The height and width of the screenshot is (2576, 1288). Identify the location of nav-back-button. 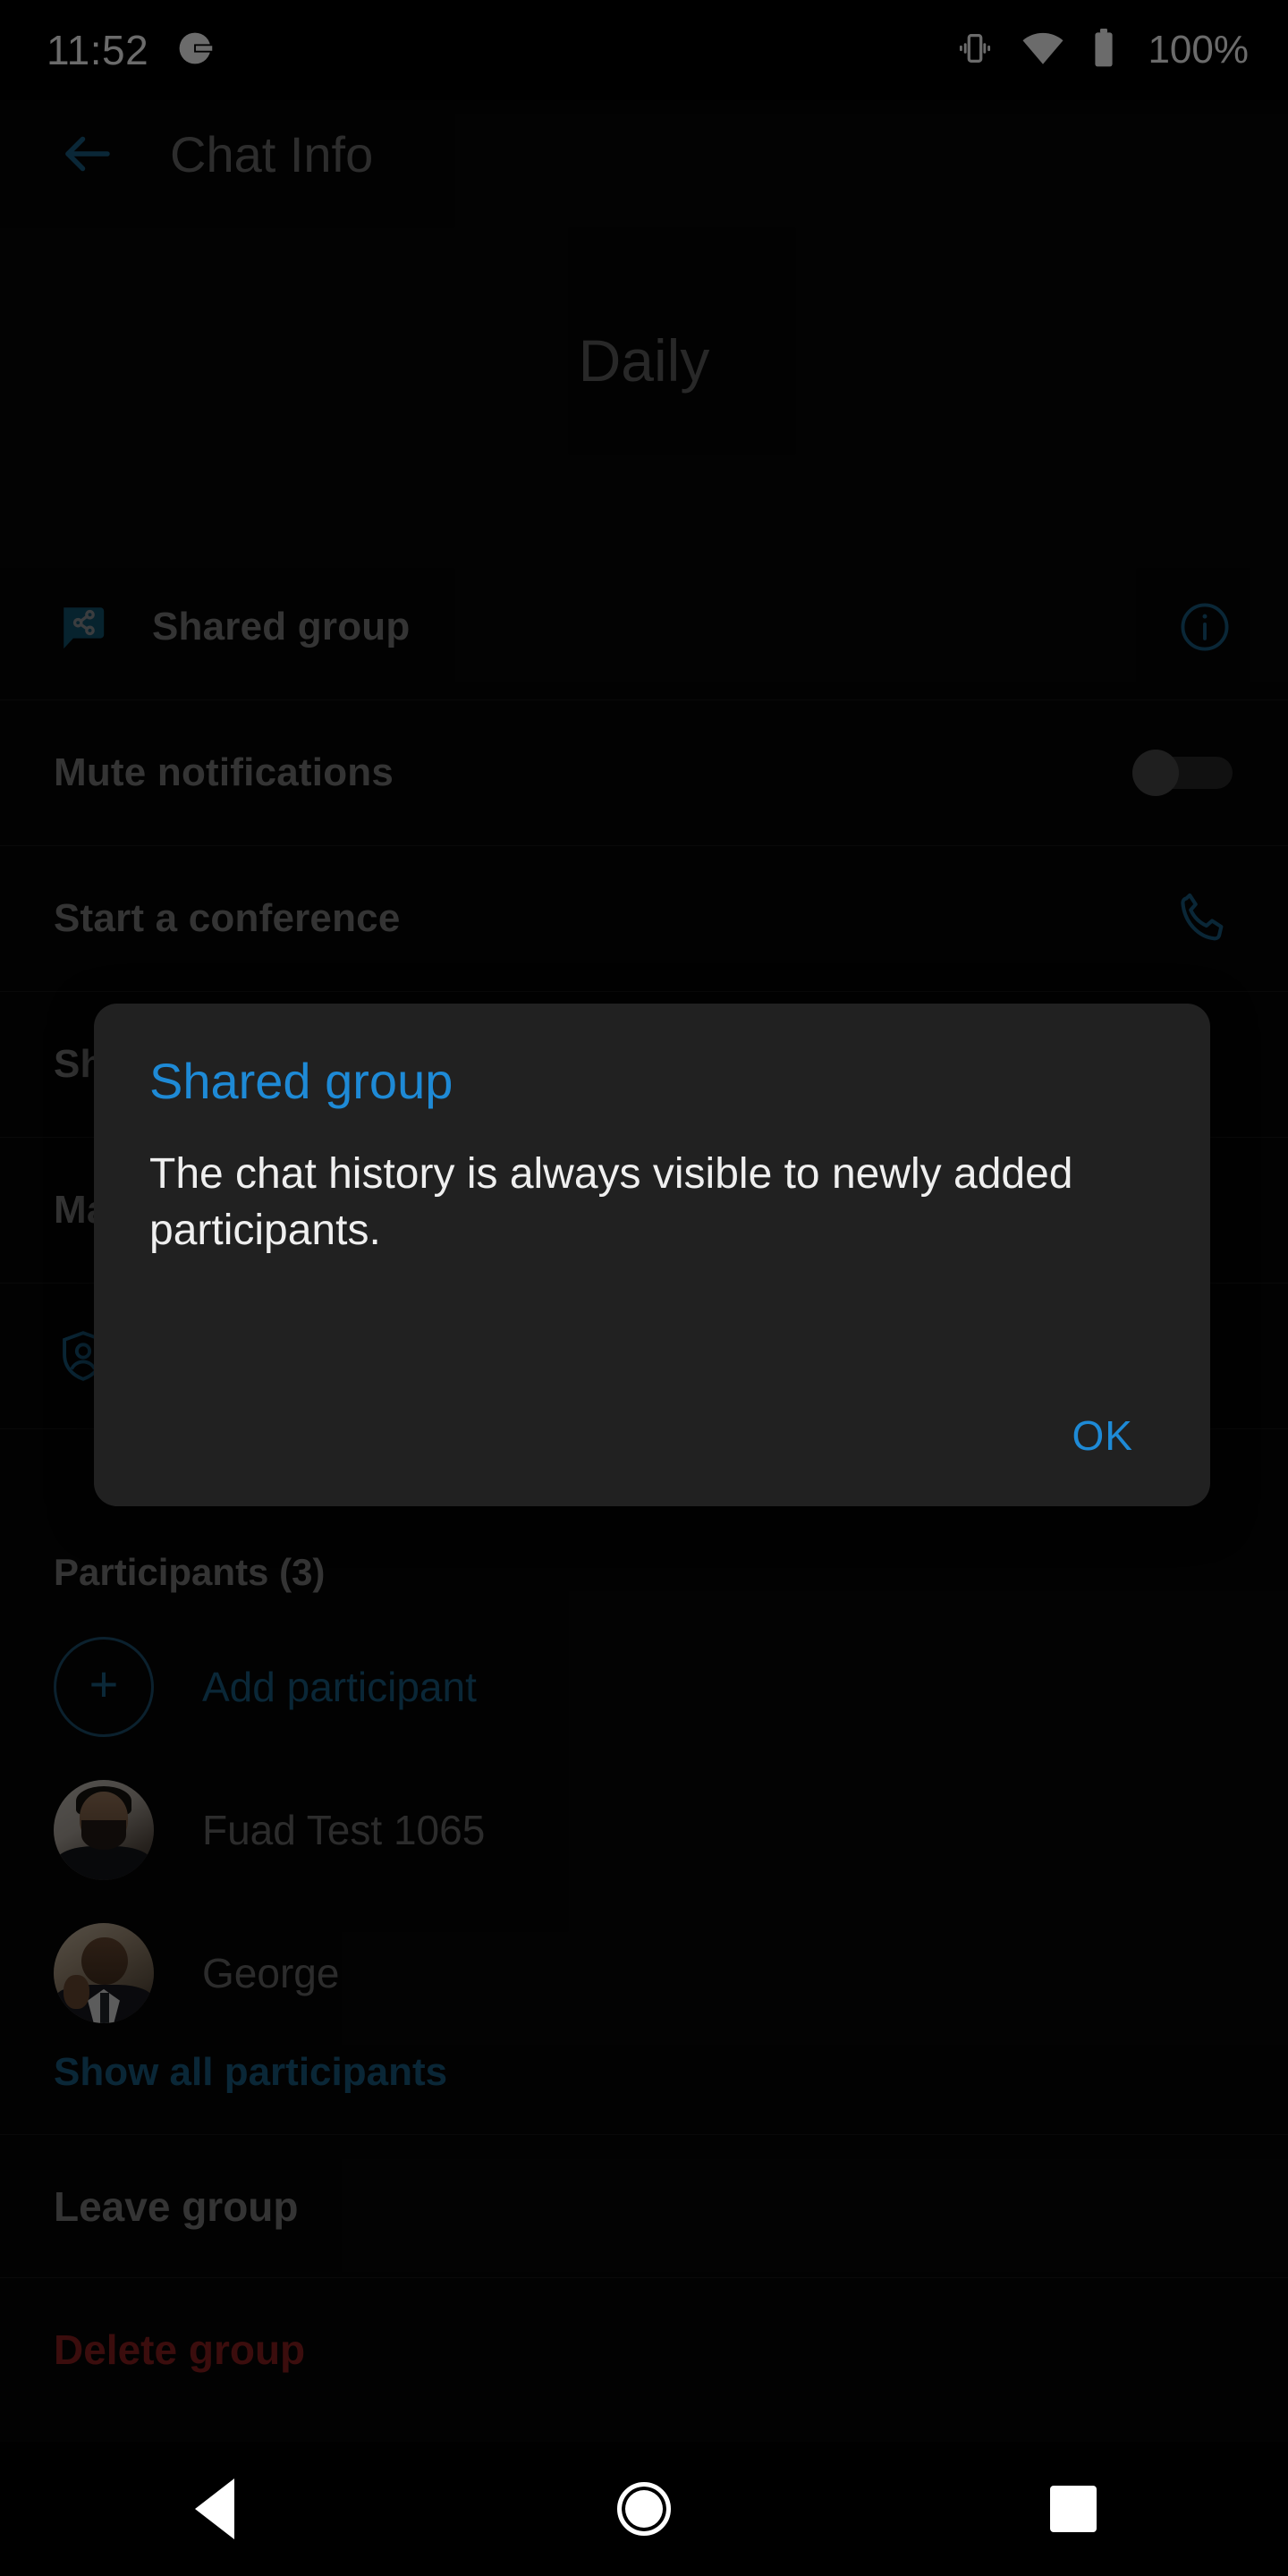
(214, 2509).